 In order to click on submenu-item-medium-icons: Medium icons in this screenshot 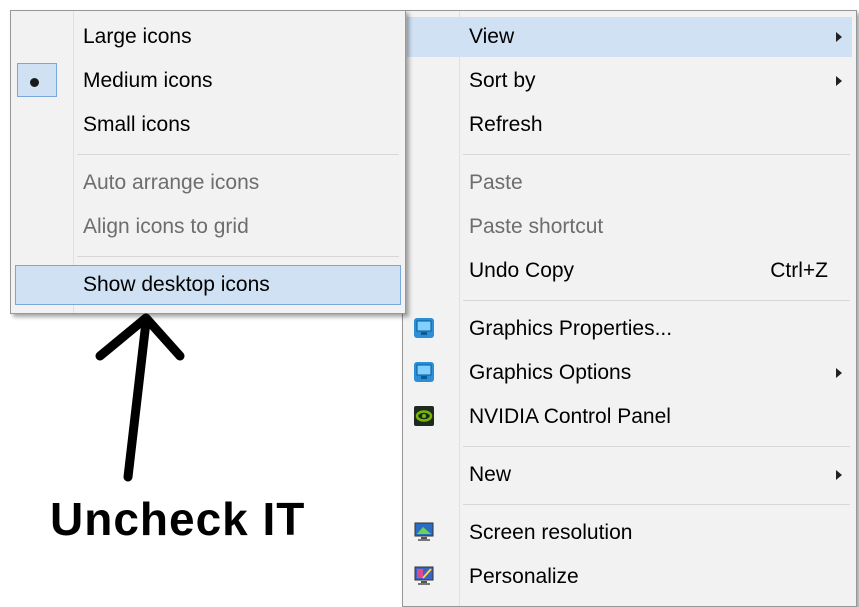, I will do `click(208, 81)`.